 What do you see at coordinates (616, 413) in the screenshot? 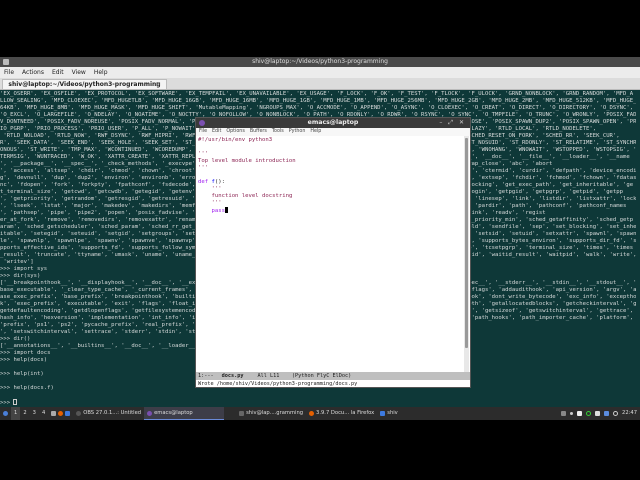
I see `clock-icon` at bounding box center [616, 413].